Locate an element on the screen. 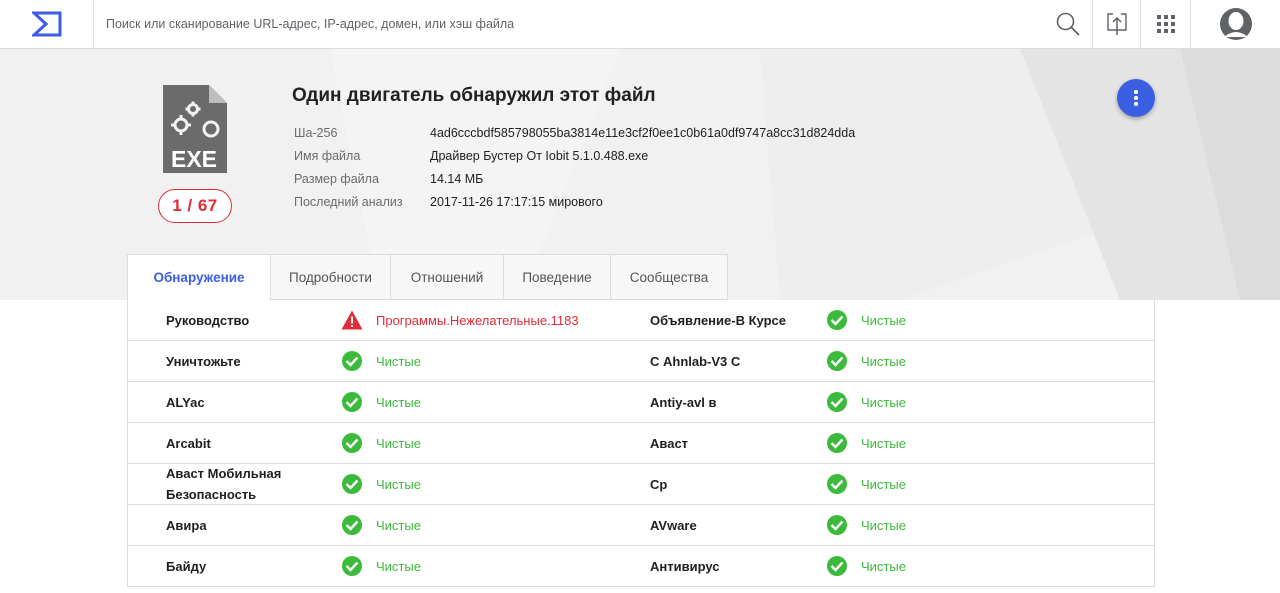 The image size is (1280, 593). apps-grid-icon is located at coordinates (1165, 24).